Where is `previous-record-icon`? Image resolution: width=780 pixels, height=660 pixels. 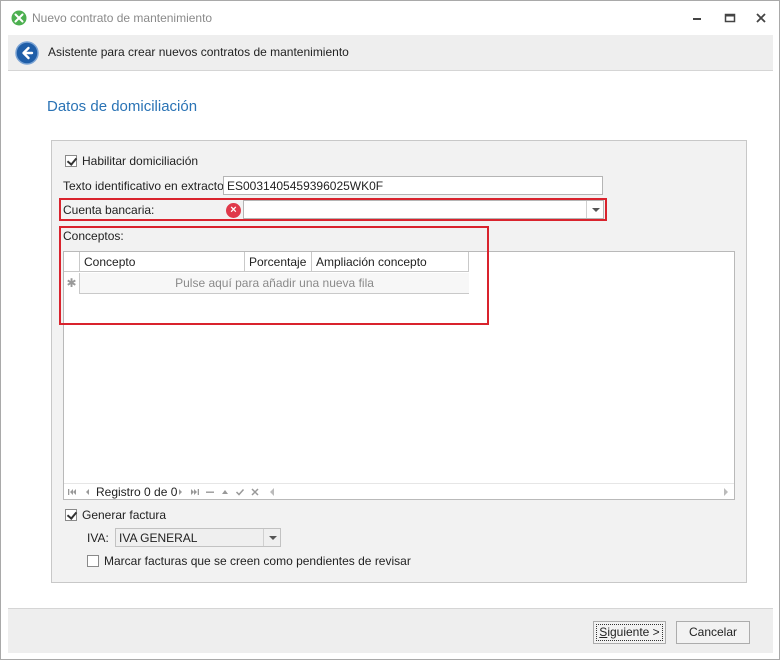 previous-record-icon is located at coordinates (87, 492).